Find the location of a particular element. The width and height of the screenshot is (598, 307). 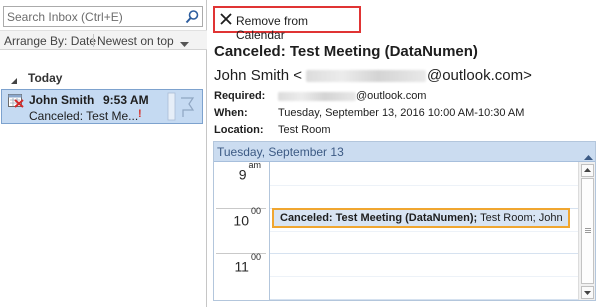

remove-from-calendar-button: Remove from Calendar is located at coordinates (287, 24).